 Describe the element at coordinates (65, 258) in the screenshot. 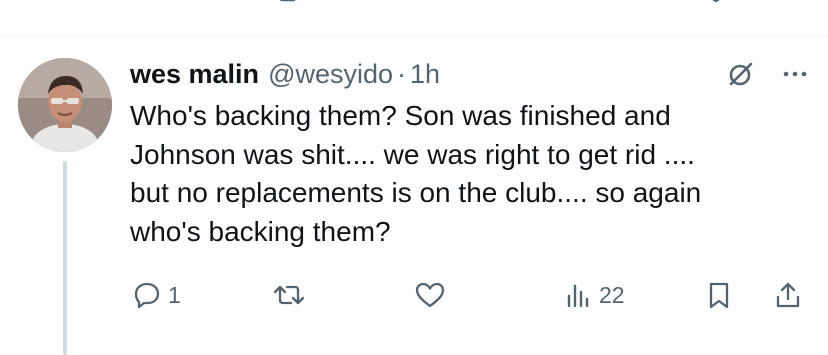

I see `thread-line` at that location.